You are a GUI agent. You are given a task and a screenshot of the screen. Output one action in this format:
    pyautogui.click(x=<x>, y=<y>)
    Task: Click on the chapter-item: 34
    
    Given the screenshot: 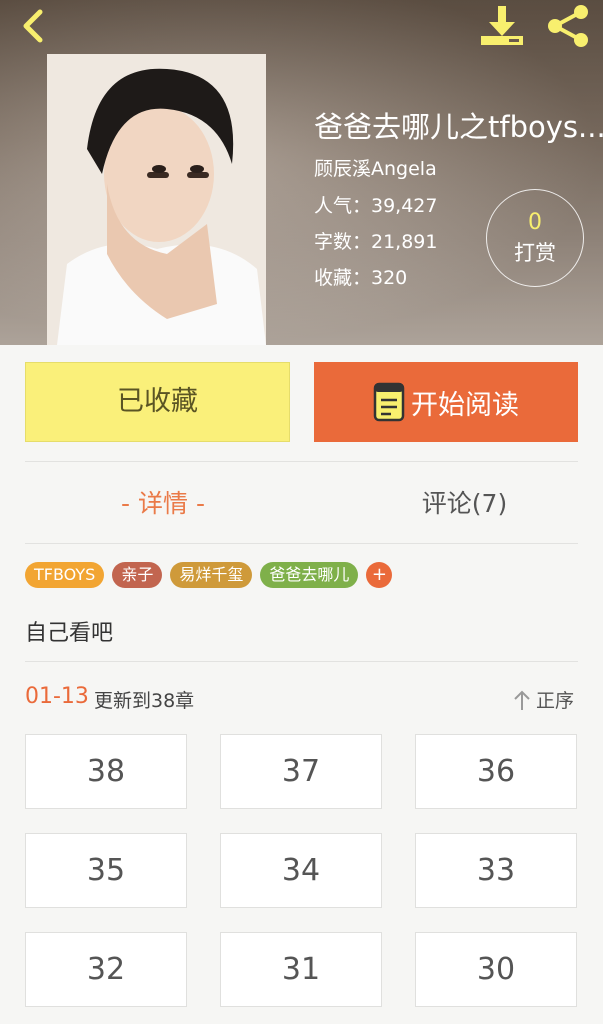 What is the action you would take?
    pyautogui.click(x=301, y=870)
    